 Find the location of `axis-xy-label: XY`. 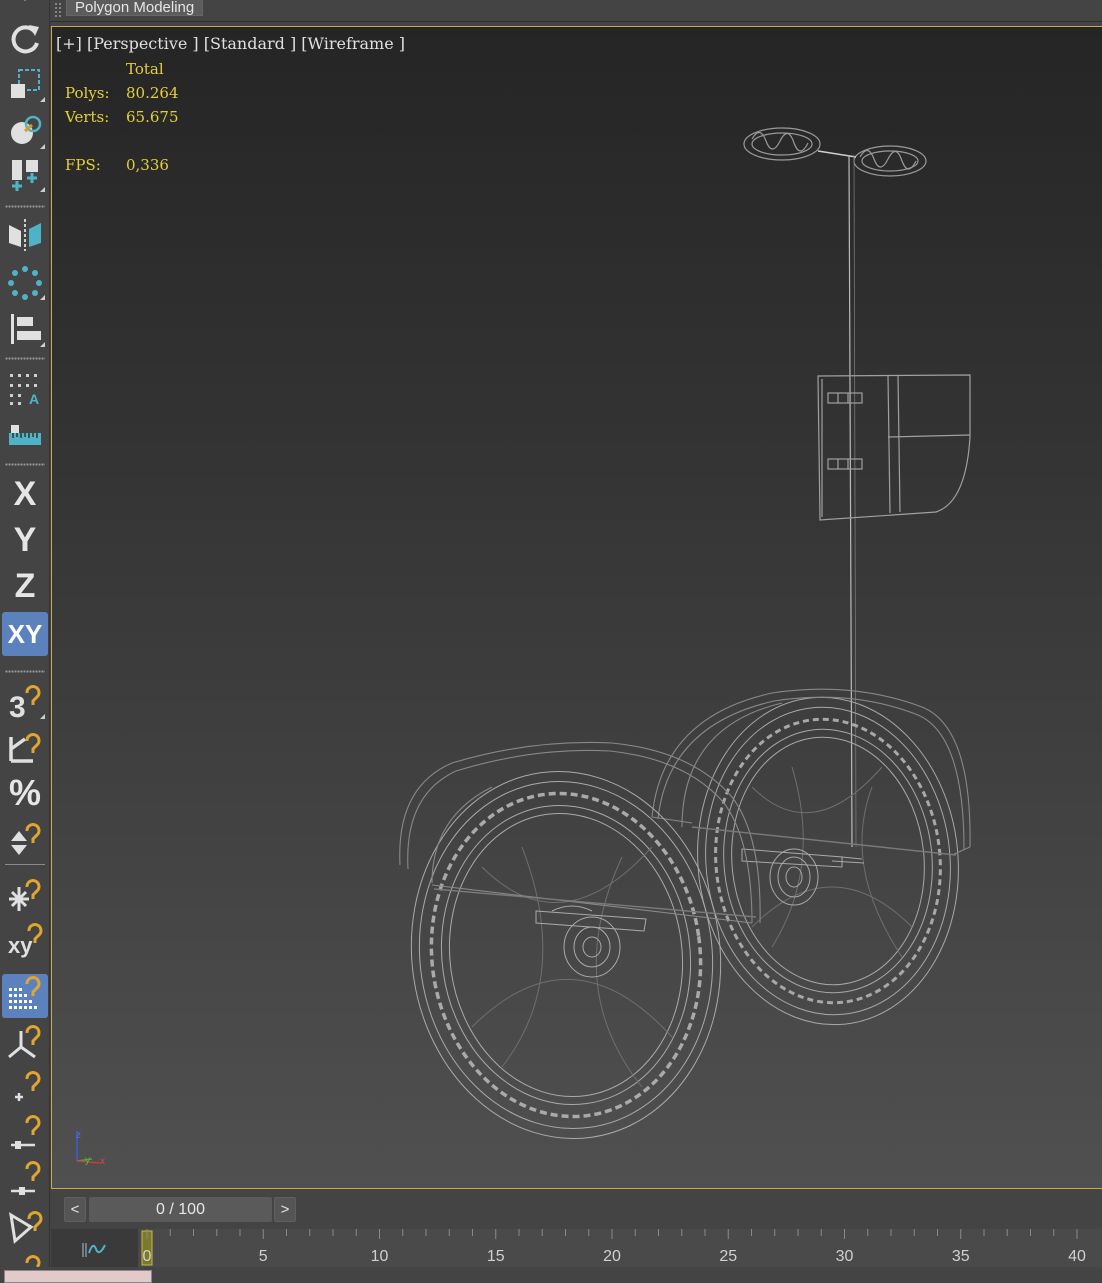

axis-xy-label: XY is located at coordinates (25, 633).